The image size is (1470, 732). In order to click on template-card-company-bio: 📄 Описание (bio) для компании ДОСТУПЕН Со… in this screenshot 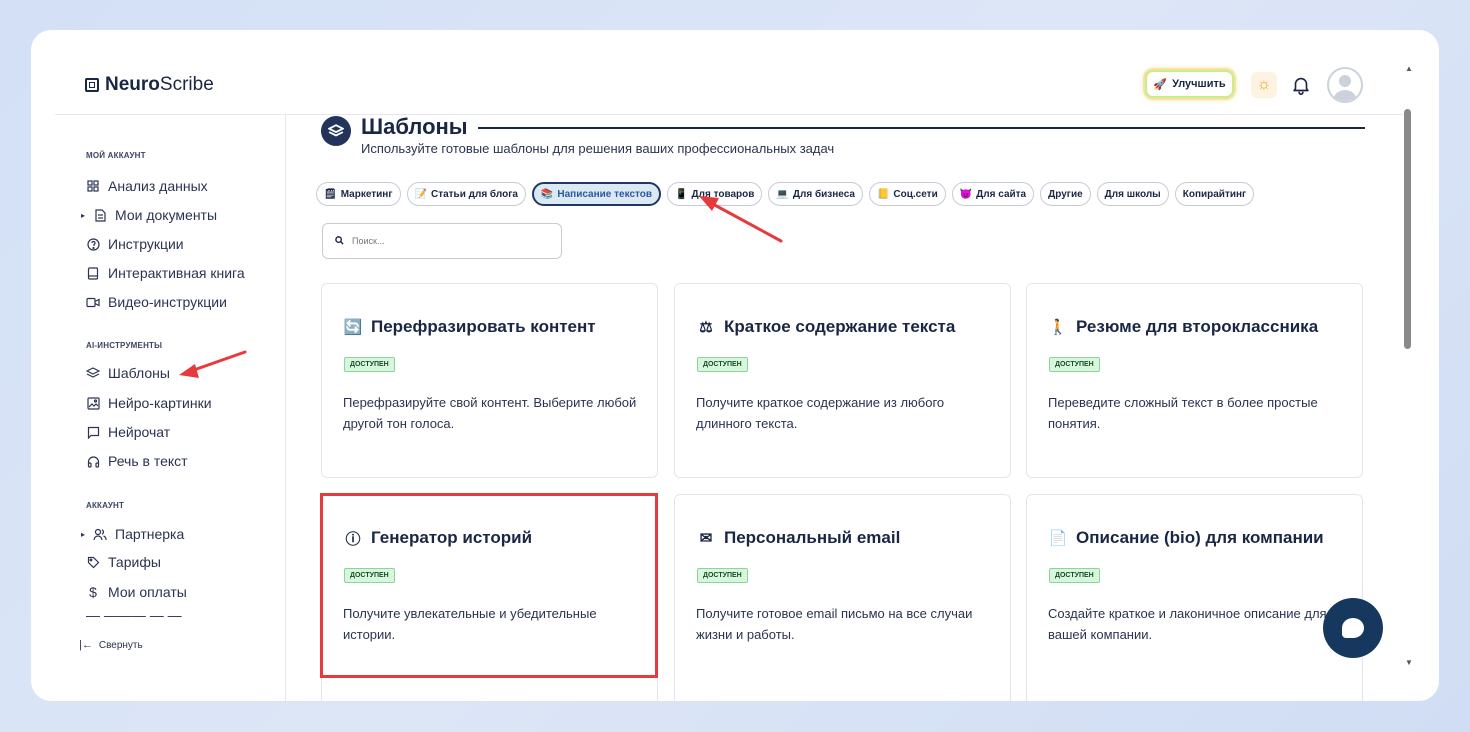, I will do `click(1194, 597)`.